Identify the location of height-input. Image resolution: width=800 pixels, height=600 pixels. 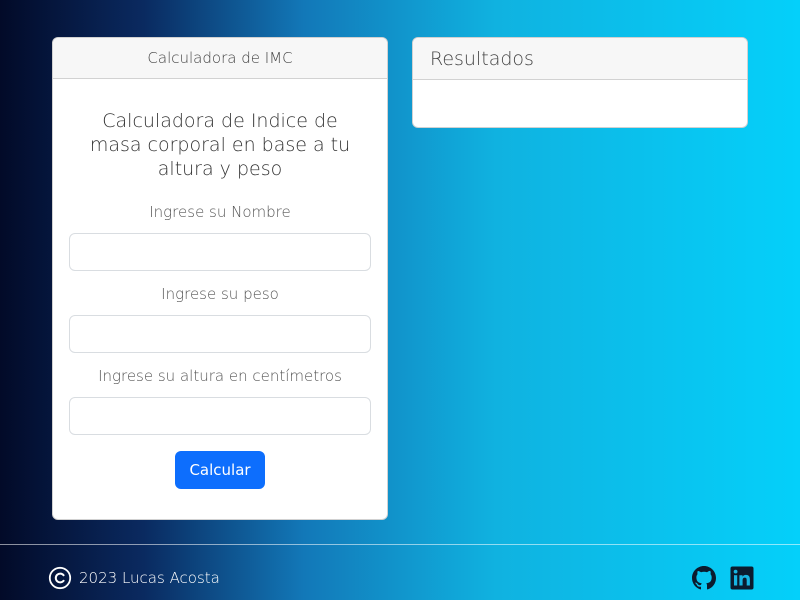
(220, 416).